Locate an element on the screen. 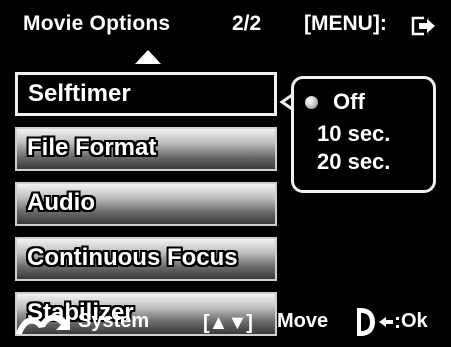 The image size is (451, 347). exit-arrow-icon is located at coordinates (423, 26).